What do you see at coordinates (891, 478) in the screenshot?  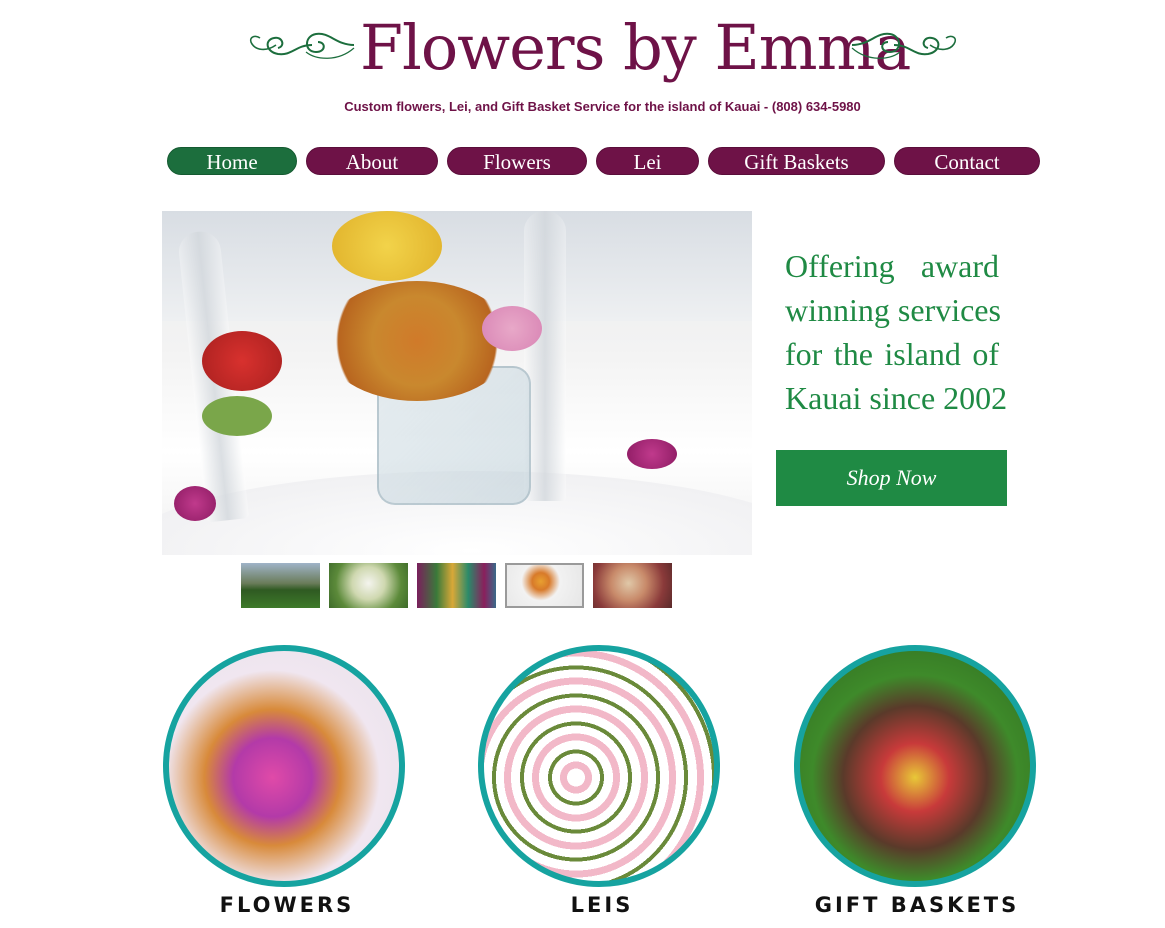 I see `shop-now-button: Shop Now` at bounding box center [891, 478].